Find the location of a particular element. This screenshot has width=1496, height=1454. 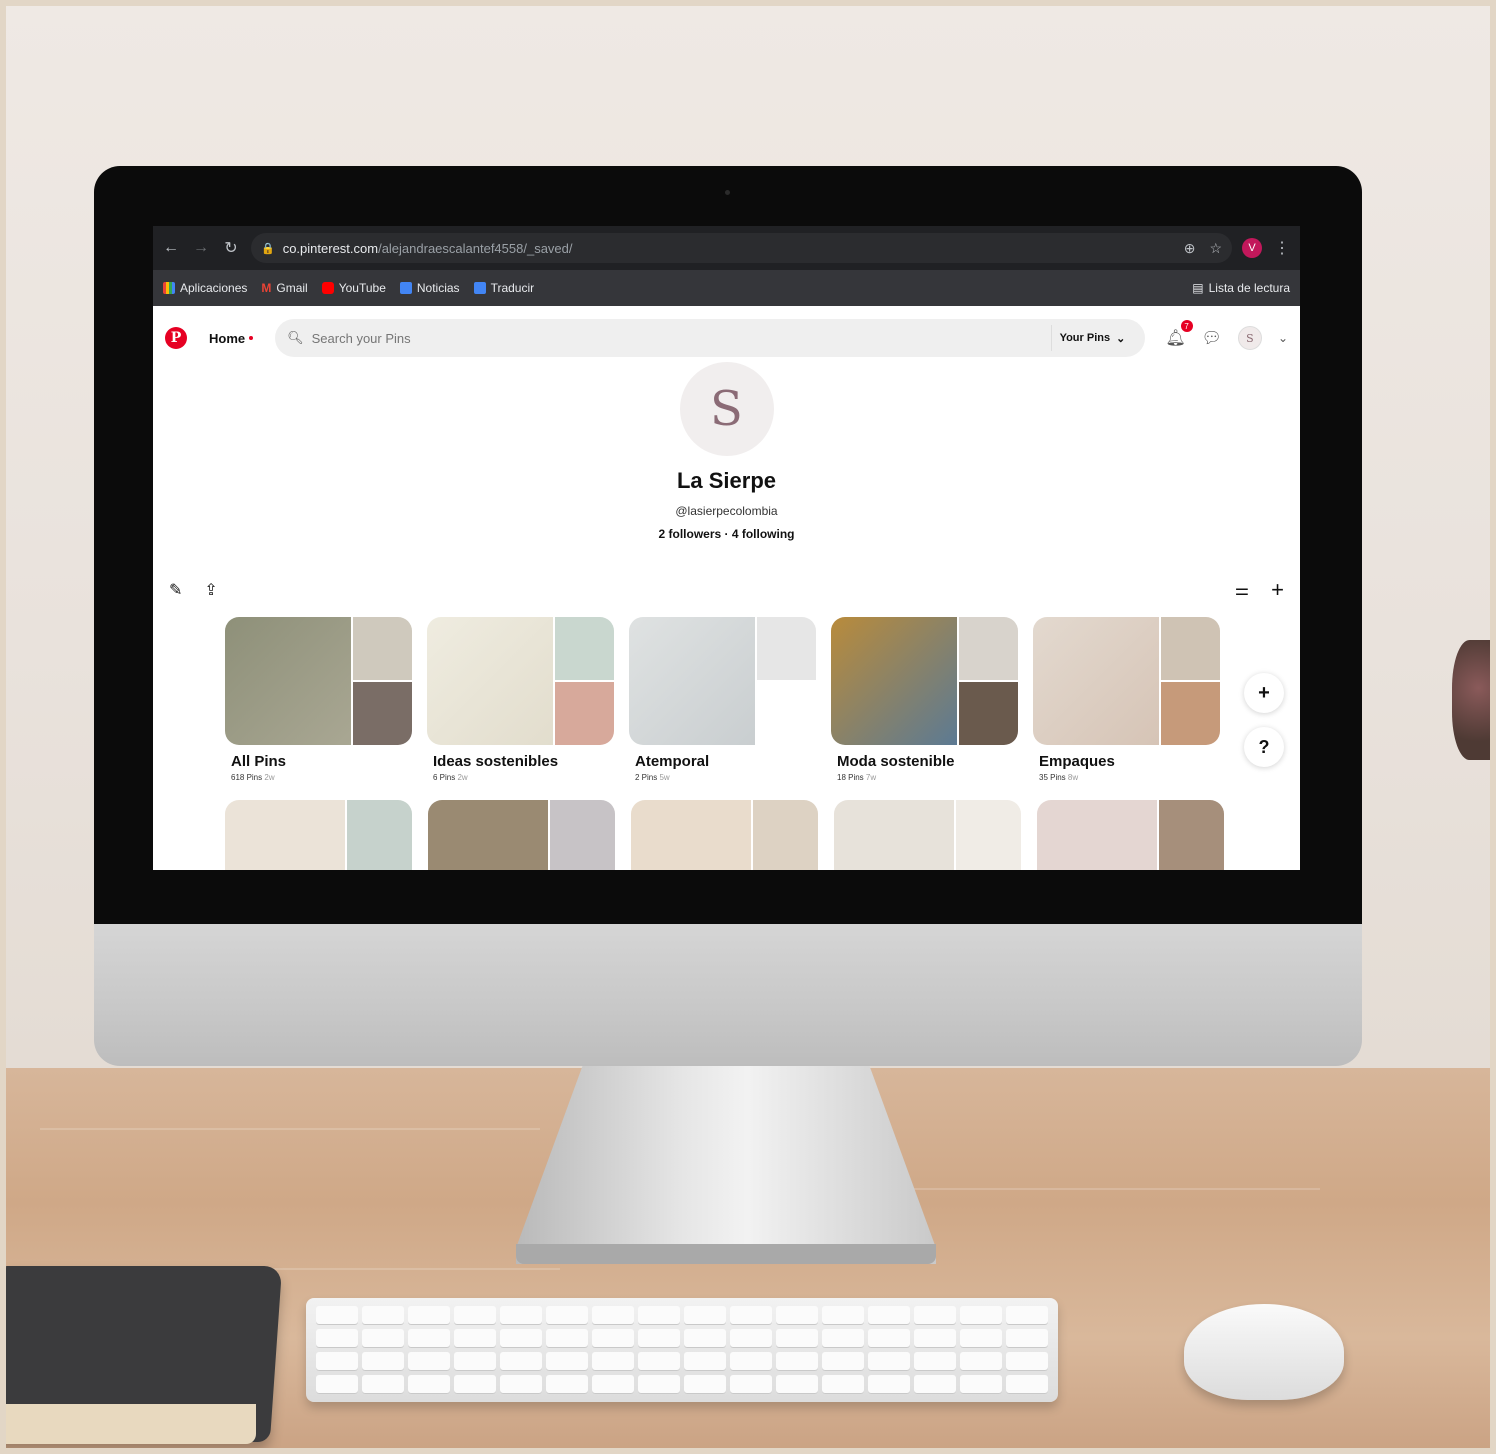

bookmark-traducir: Traducir is located at coordinates (504, 288).